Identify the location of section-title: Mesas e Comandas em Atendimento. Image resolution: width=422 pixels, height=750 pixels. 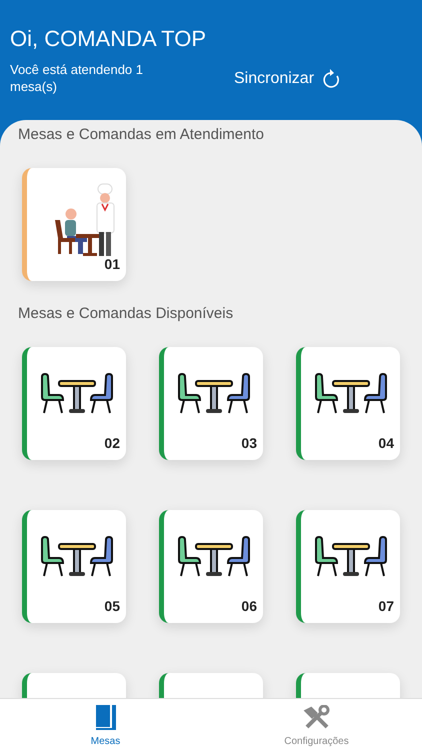
(141, 135).